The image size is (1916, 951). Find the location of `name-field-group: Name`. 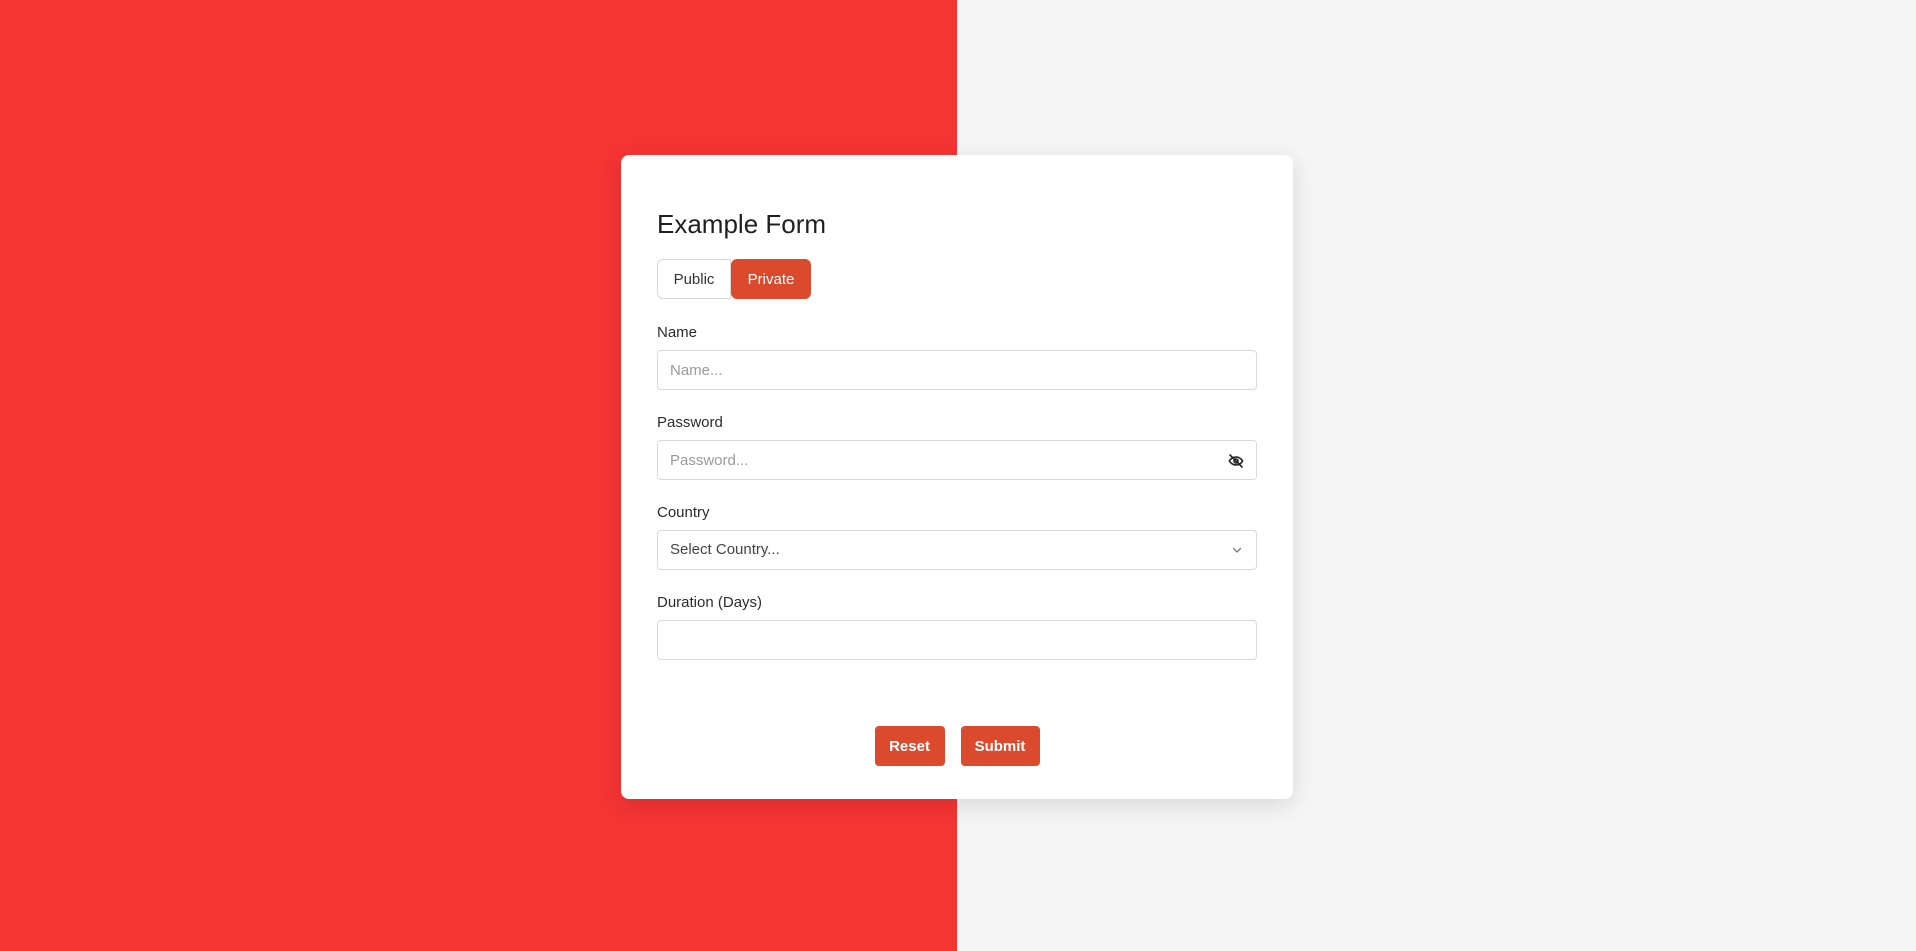

name-field-group: Name is located at coordinates (957, 357).